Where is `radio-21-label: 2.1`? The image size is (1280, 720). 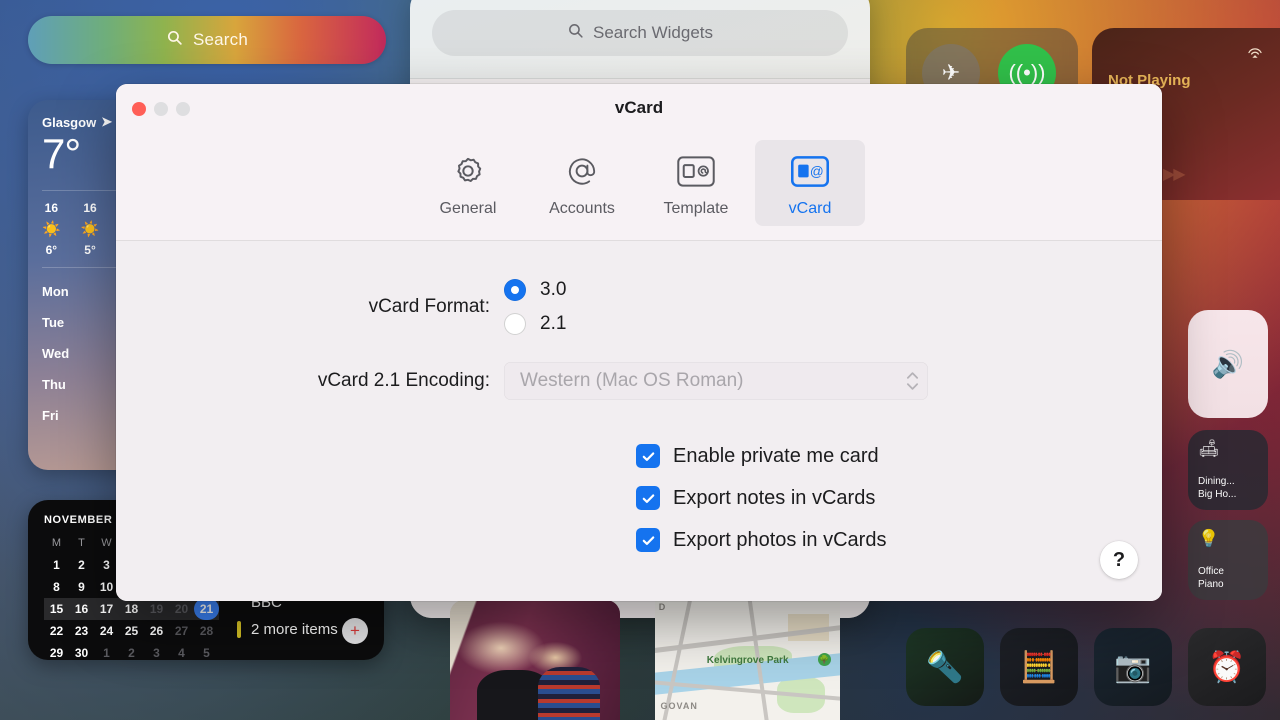
radio-21-label: 2.1 is located at coordinates (553, 323).